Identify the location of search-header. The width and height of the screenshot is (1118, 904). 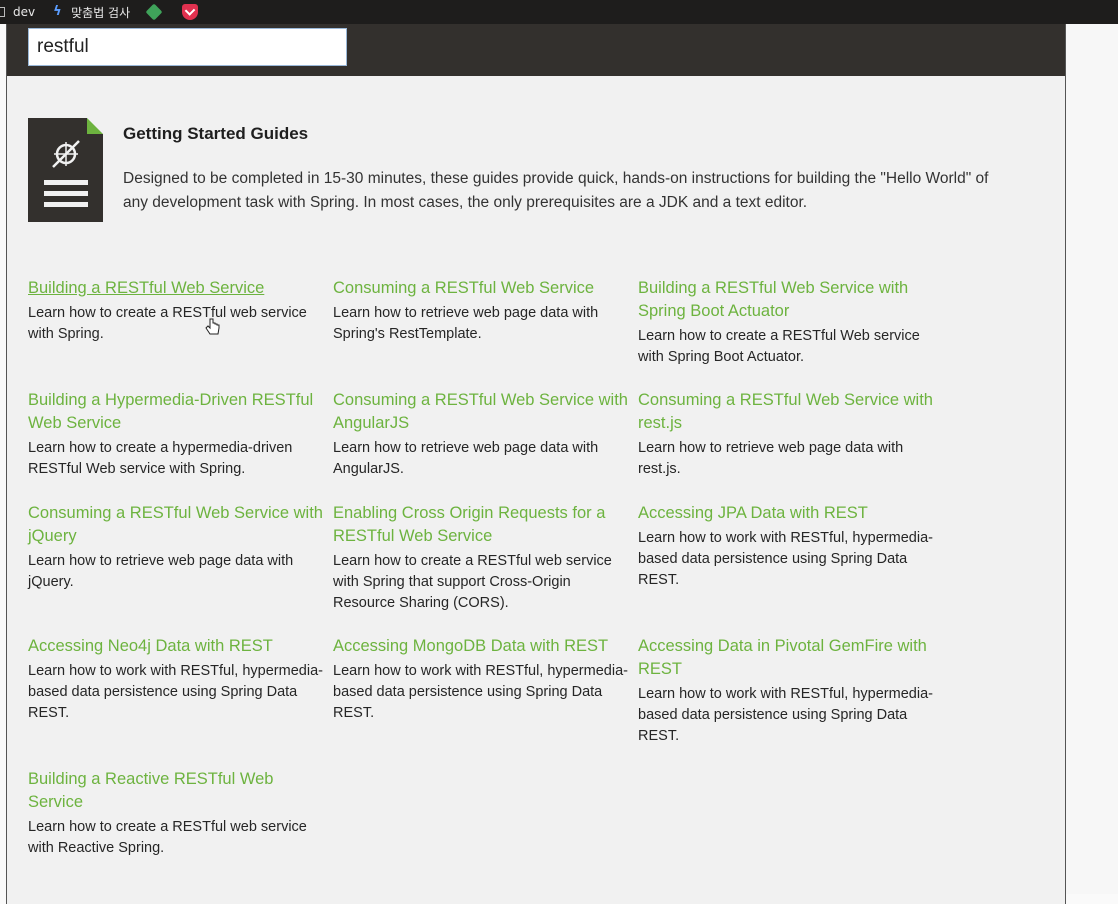
(536, 50).